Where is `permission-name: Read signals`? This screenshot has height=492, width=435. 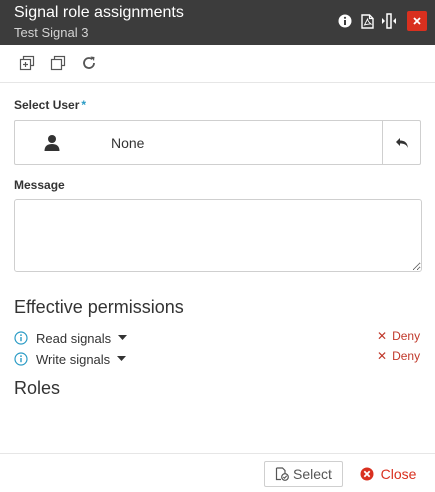
permission-name: Read signals is located at coordinates (74, 338).